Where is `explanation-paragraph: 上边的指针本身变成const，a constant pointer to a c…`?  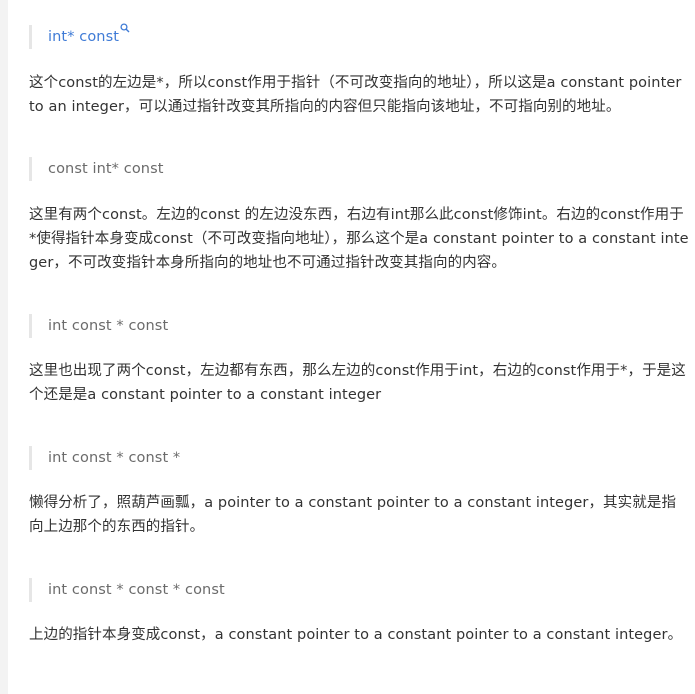
explanation-paragraph: 上边的指针本身变成const，a constant pointer to a c… is located at coordinates (356, 635).